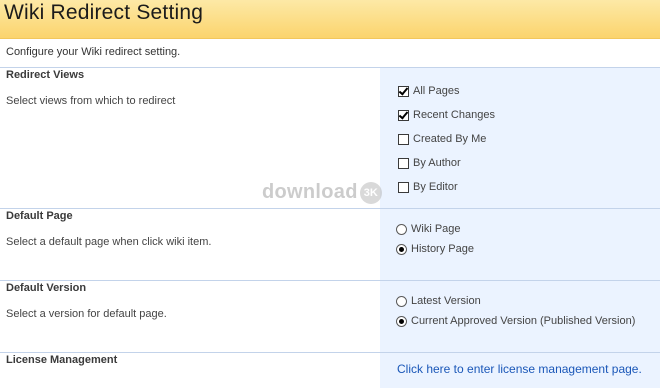 The image size is (660, 388). Describe the element at coordinates (403, 91) in the screenshot. I see `checkbox-all-pages` at that location.